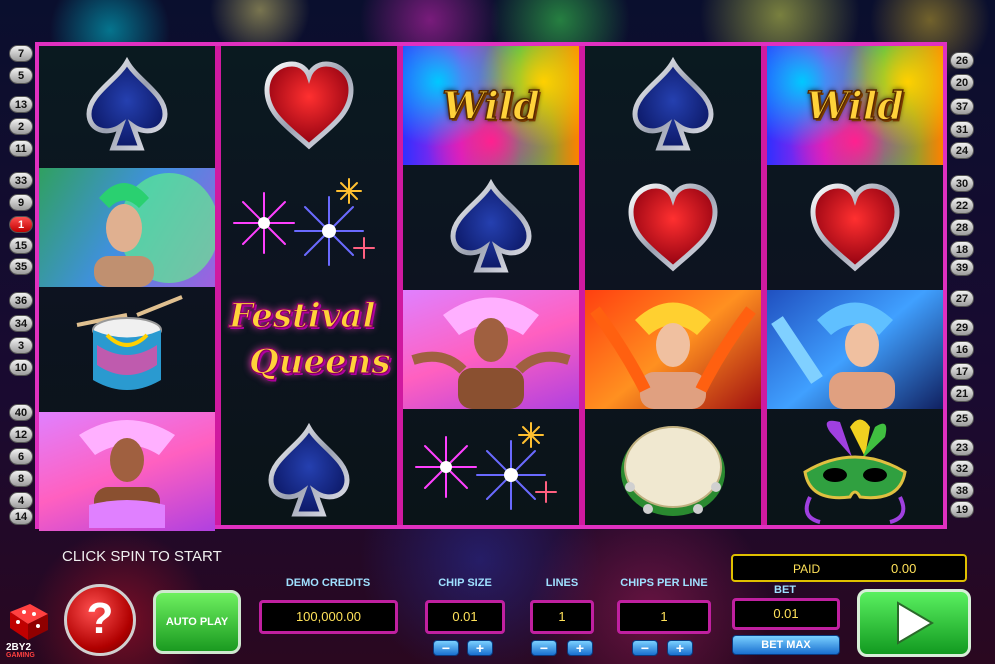 This screenshot has width=995, height=664. What do you see at coordinates (302, 315) in the screenshot?
I see `logo-line-1: Festival` at bounding box center [302, 315].